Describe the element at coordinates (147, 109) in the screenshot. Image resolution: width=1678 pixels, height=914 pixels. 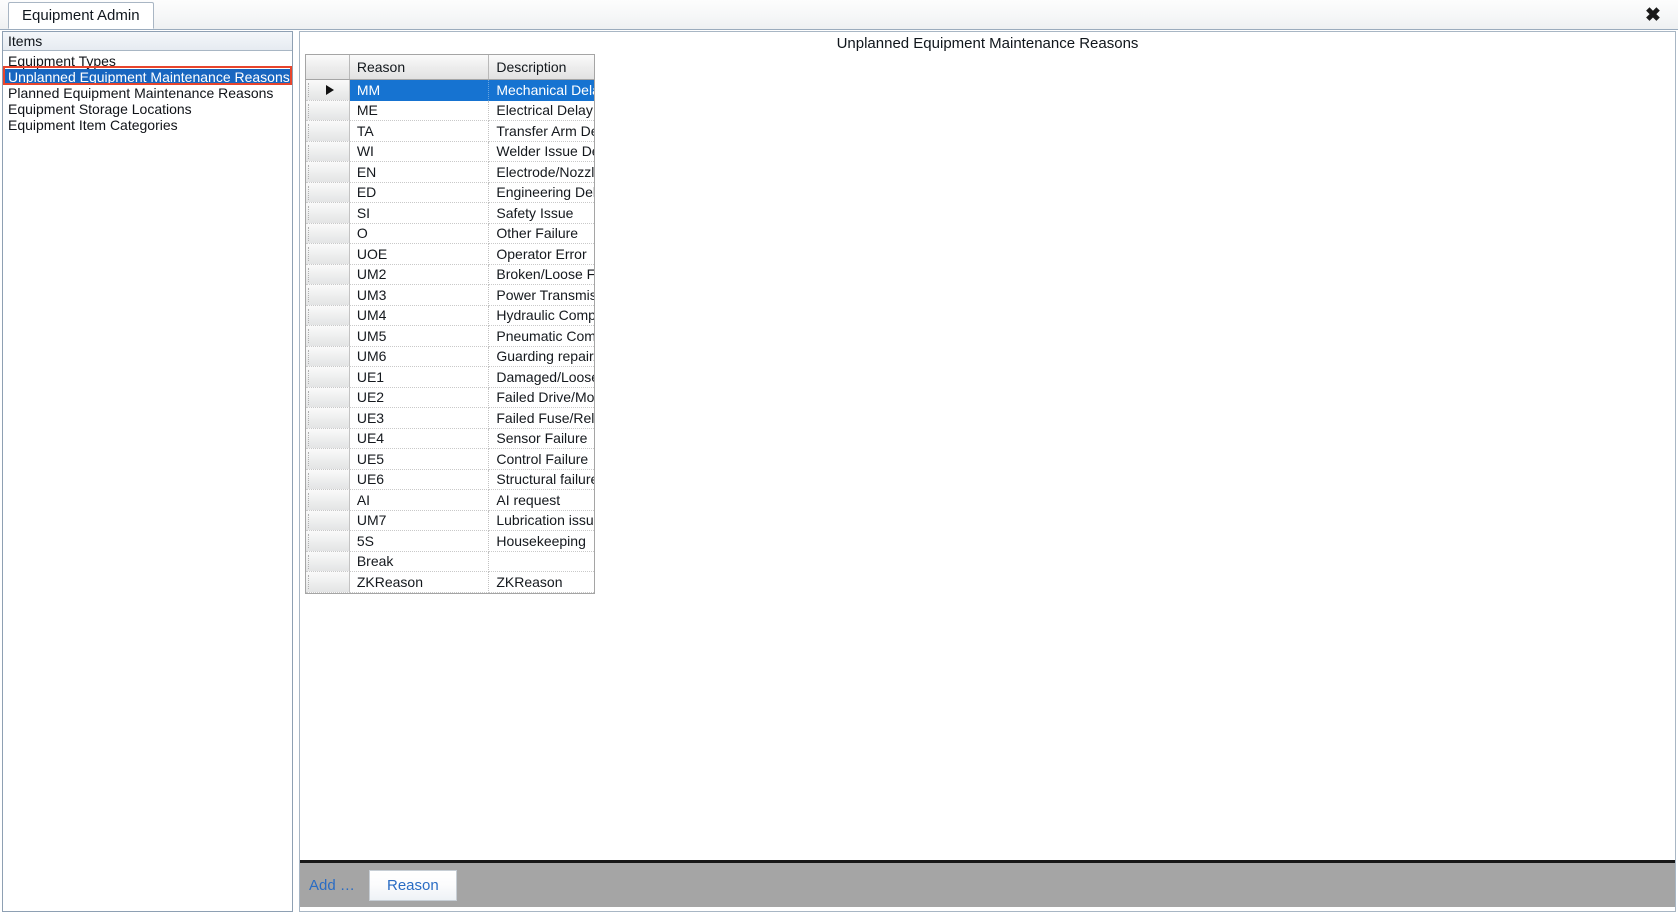
I see `sidebar-item-equipment-storage-locations: Equipment Storage Locations` at that location.